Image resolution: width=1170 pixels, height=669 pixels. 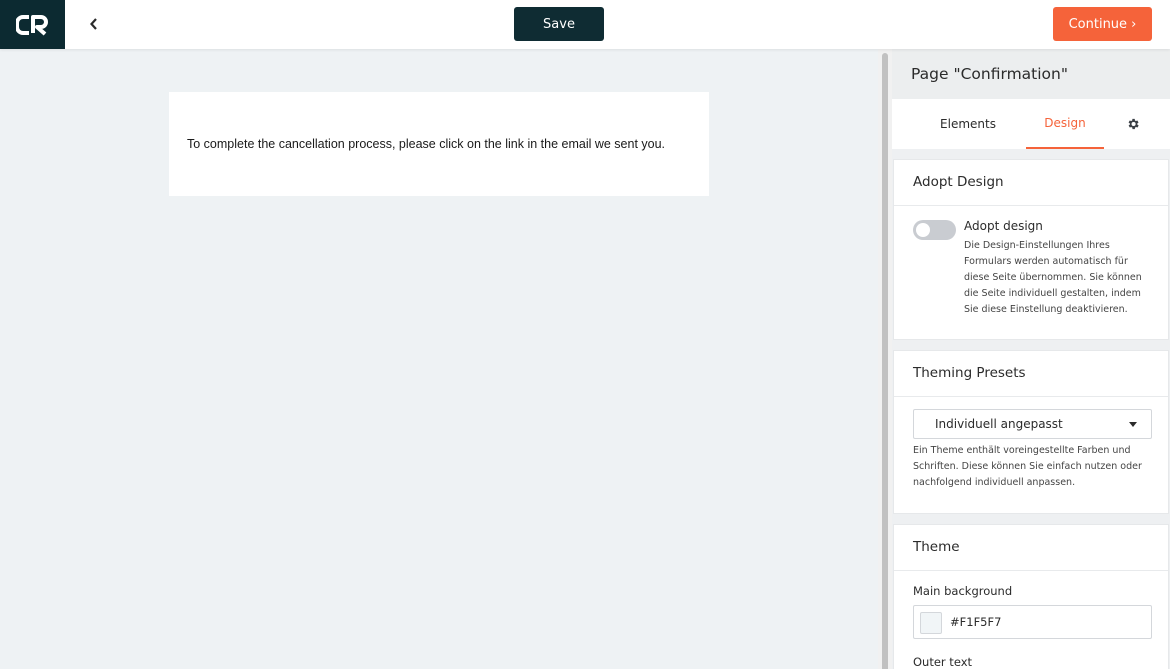 What do you see at coordinates (559, 24) in the screenshot?
I see `save-button: Save` at bounding box center [559, 24].